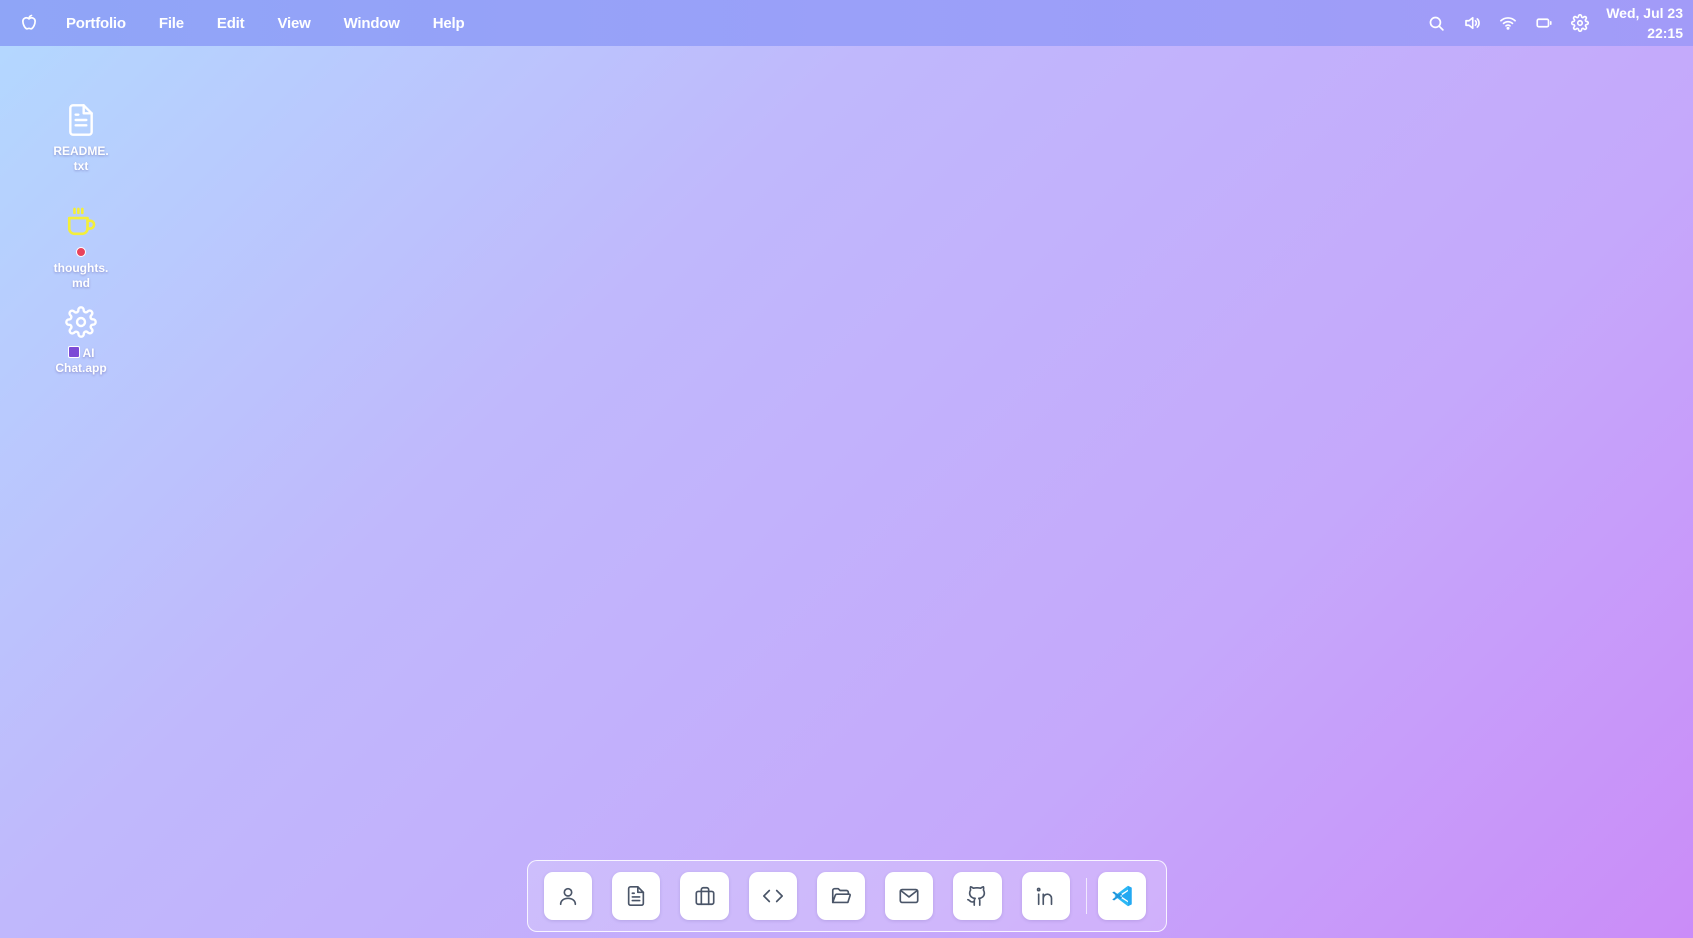  I want to click on dock, so click(847, 896).